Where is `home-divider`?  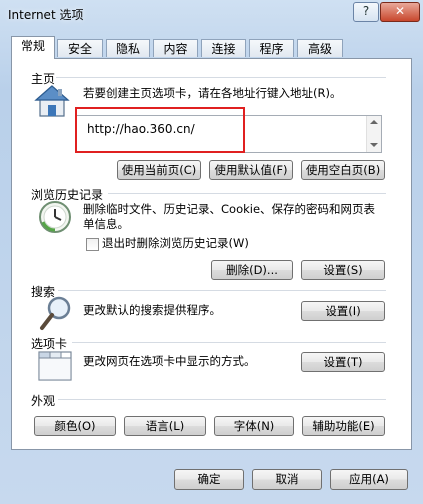 home-divider is located at coordinates (221, 77).